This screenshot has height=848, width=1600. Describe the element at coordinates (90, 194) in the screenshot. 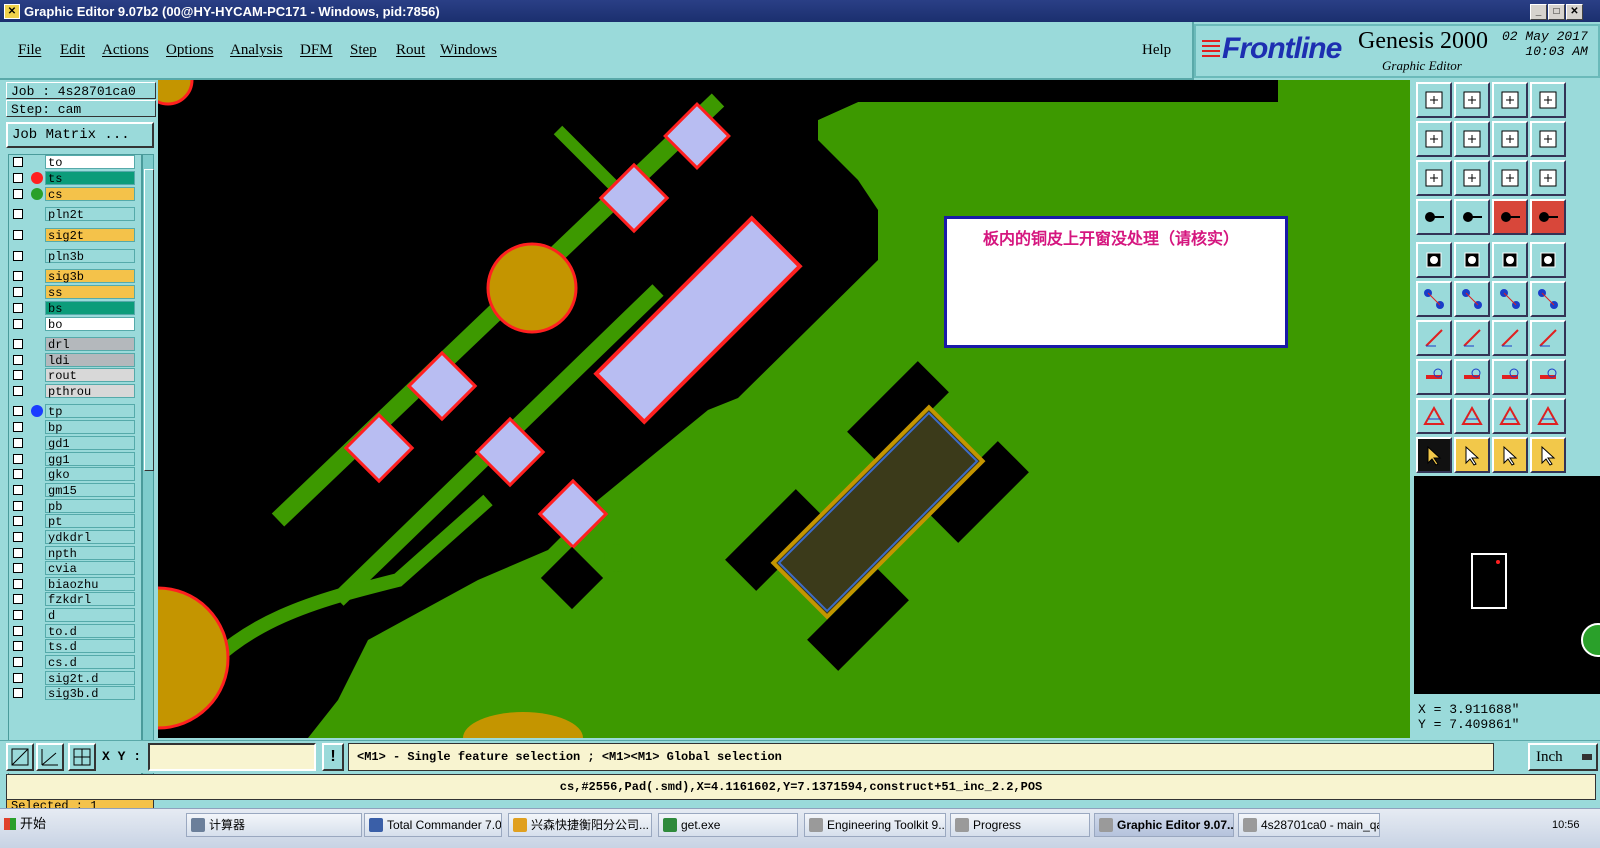

I see `layer-name: cs` at that location.